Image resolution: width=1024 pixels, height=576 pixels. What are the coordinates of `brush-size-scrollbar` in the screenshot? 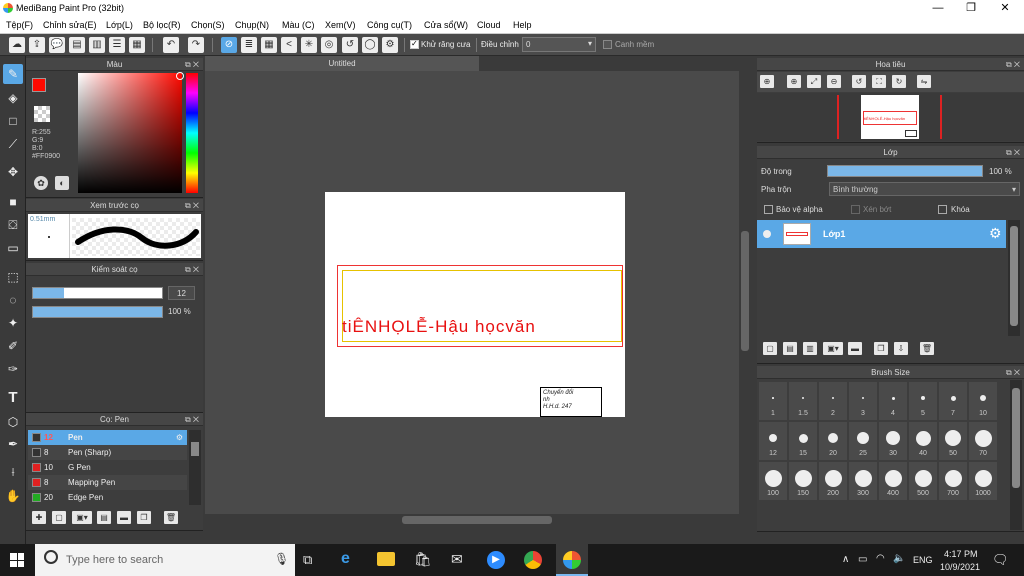 It's located at (1016, 455).